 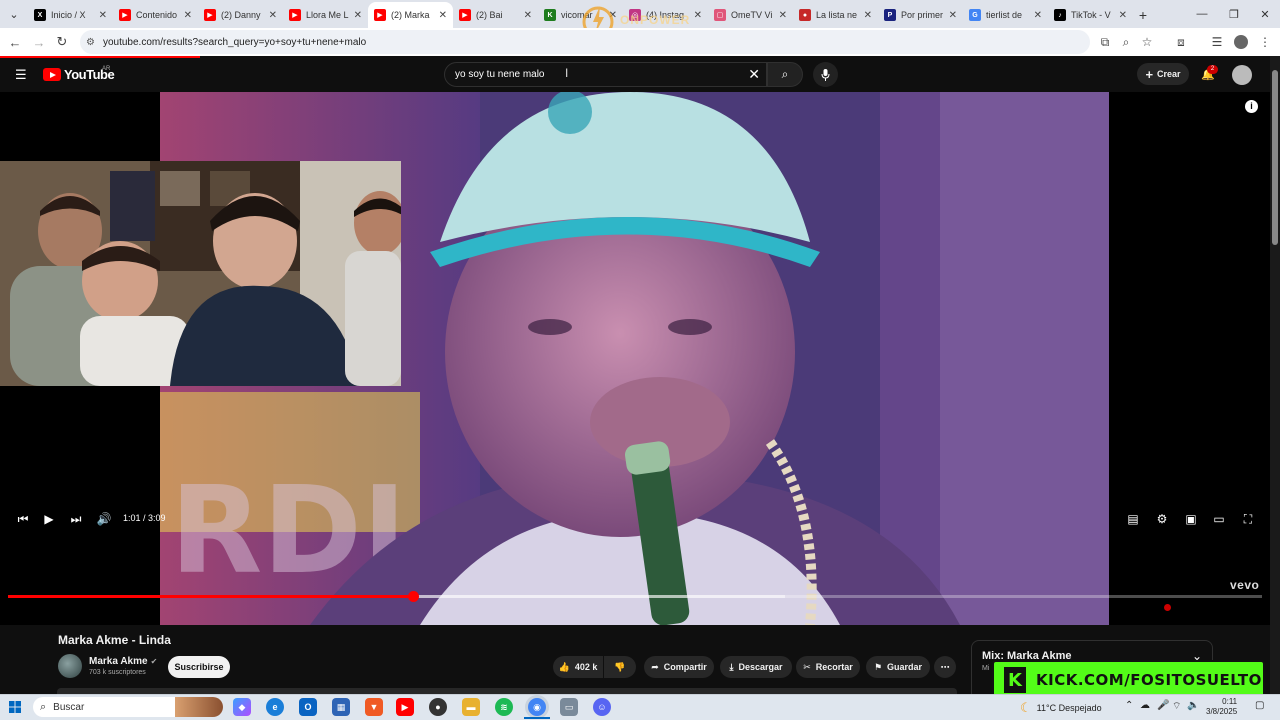 What do you see at coordinates (15, 42) in the screenshot?
I see `back-arrow-icon: ←` at bounding box center [15, 42].